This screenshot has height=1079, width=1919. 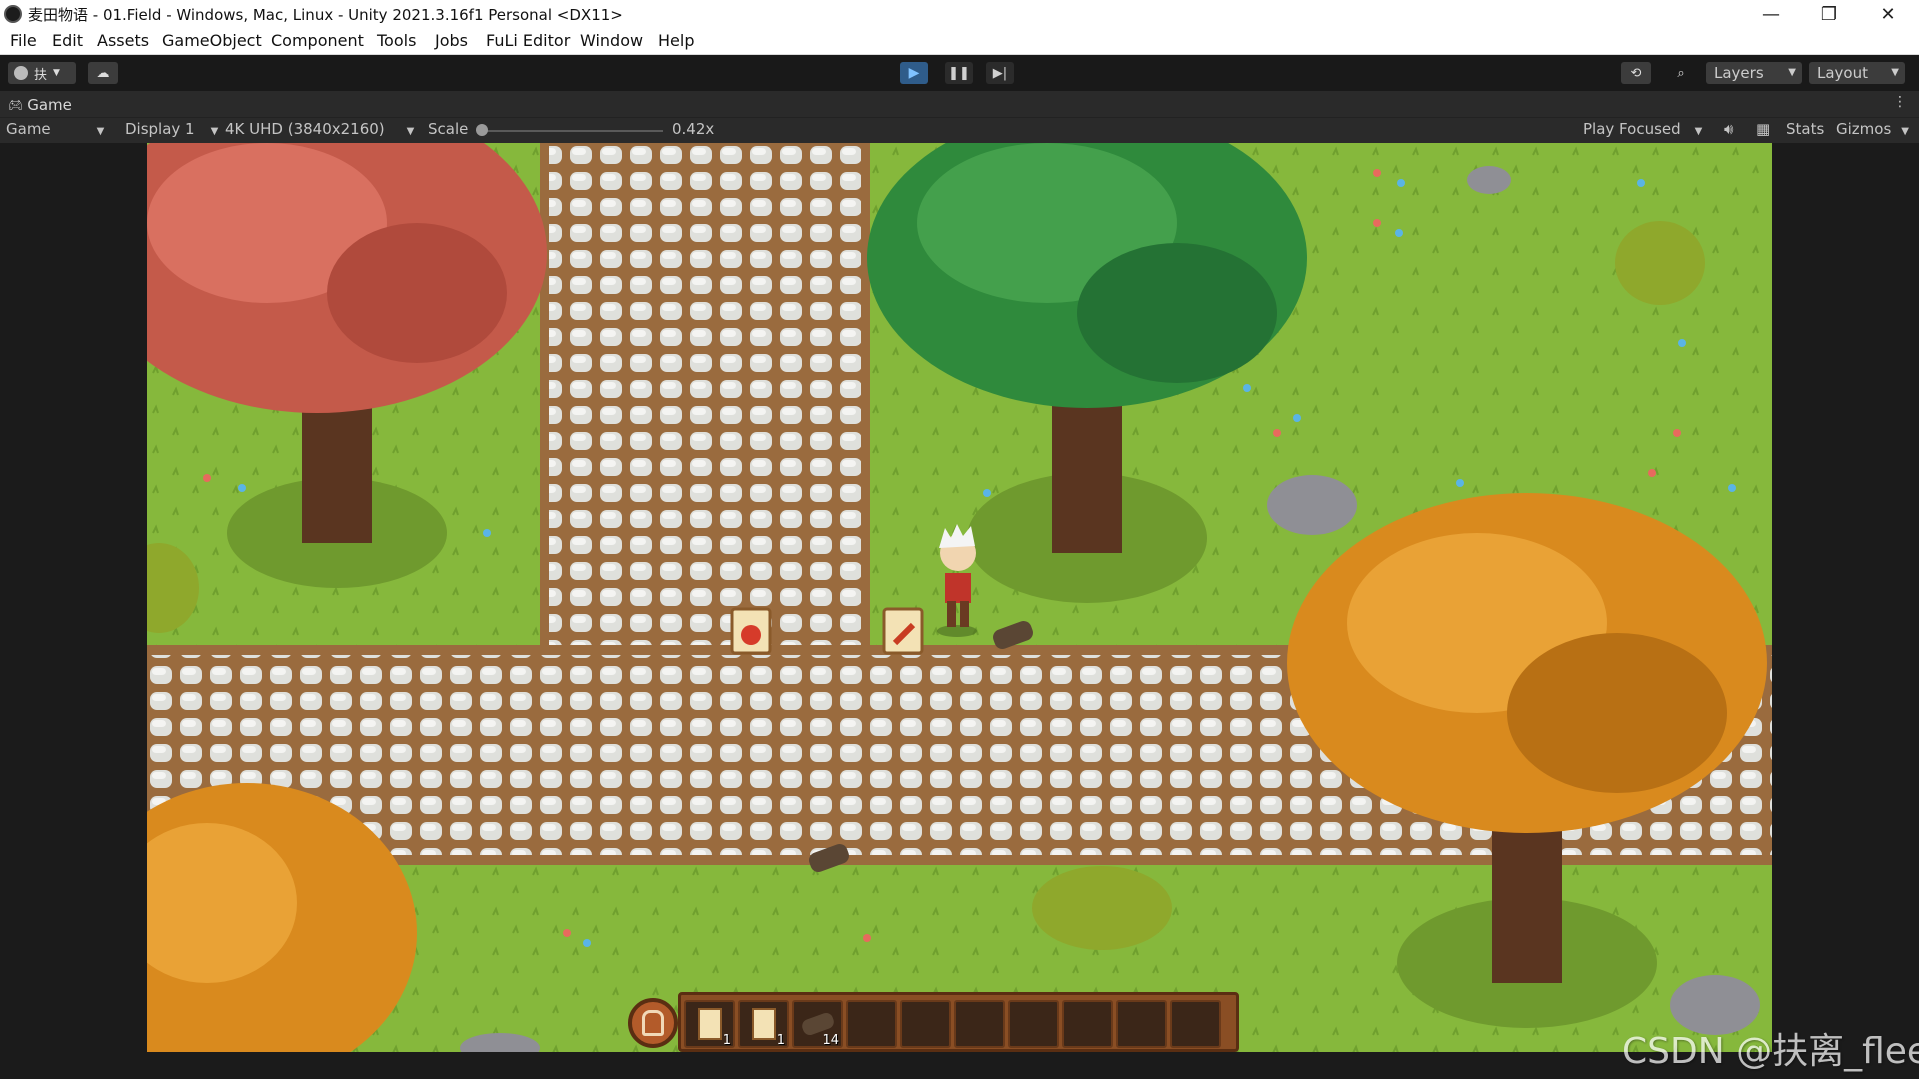 I want to click on bag-button, so click(x=653, y=1023).